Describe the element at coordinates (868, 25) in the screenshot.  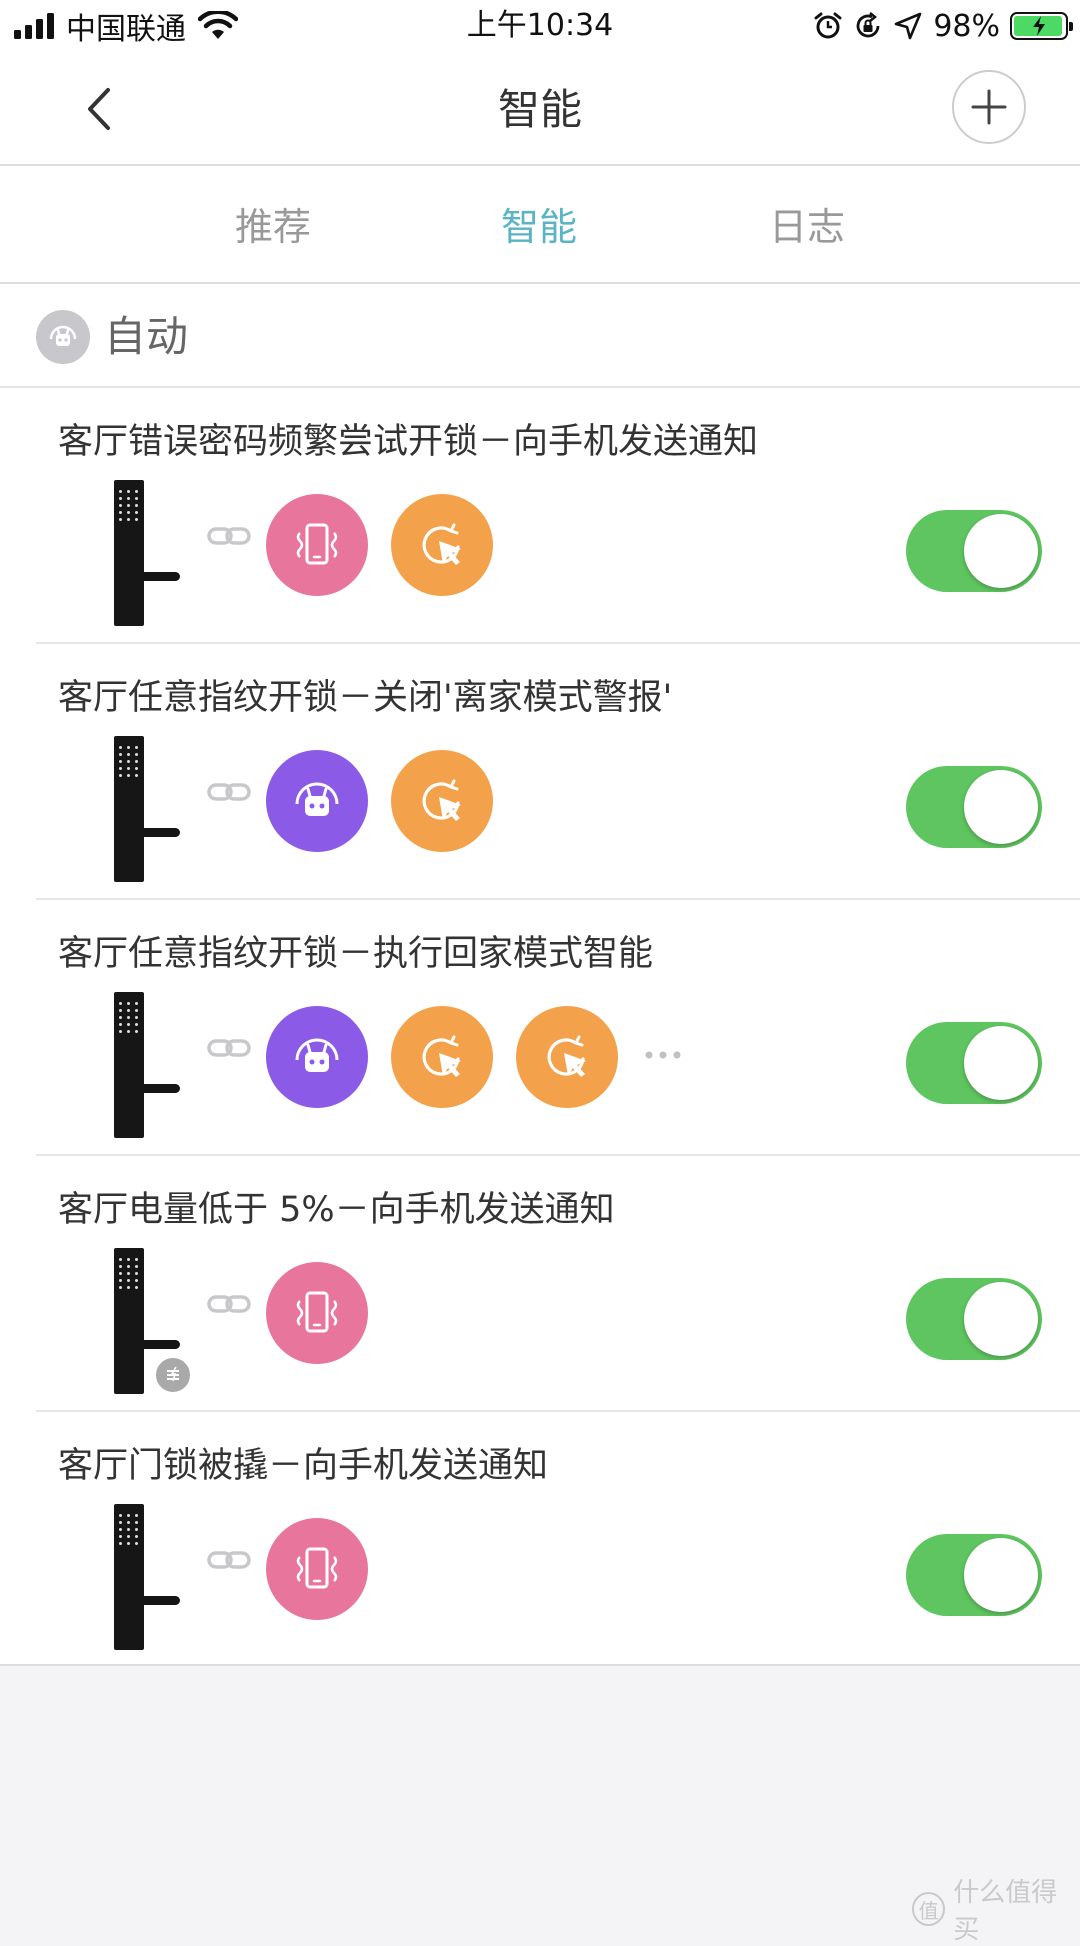
I see `rotation-lock-icon` at that location.